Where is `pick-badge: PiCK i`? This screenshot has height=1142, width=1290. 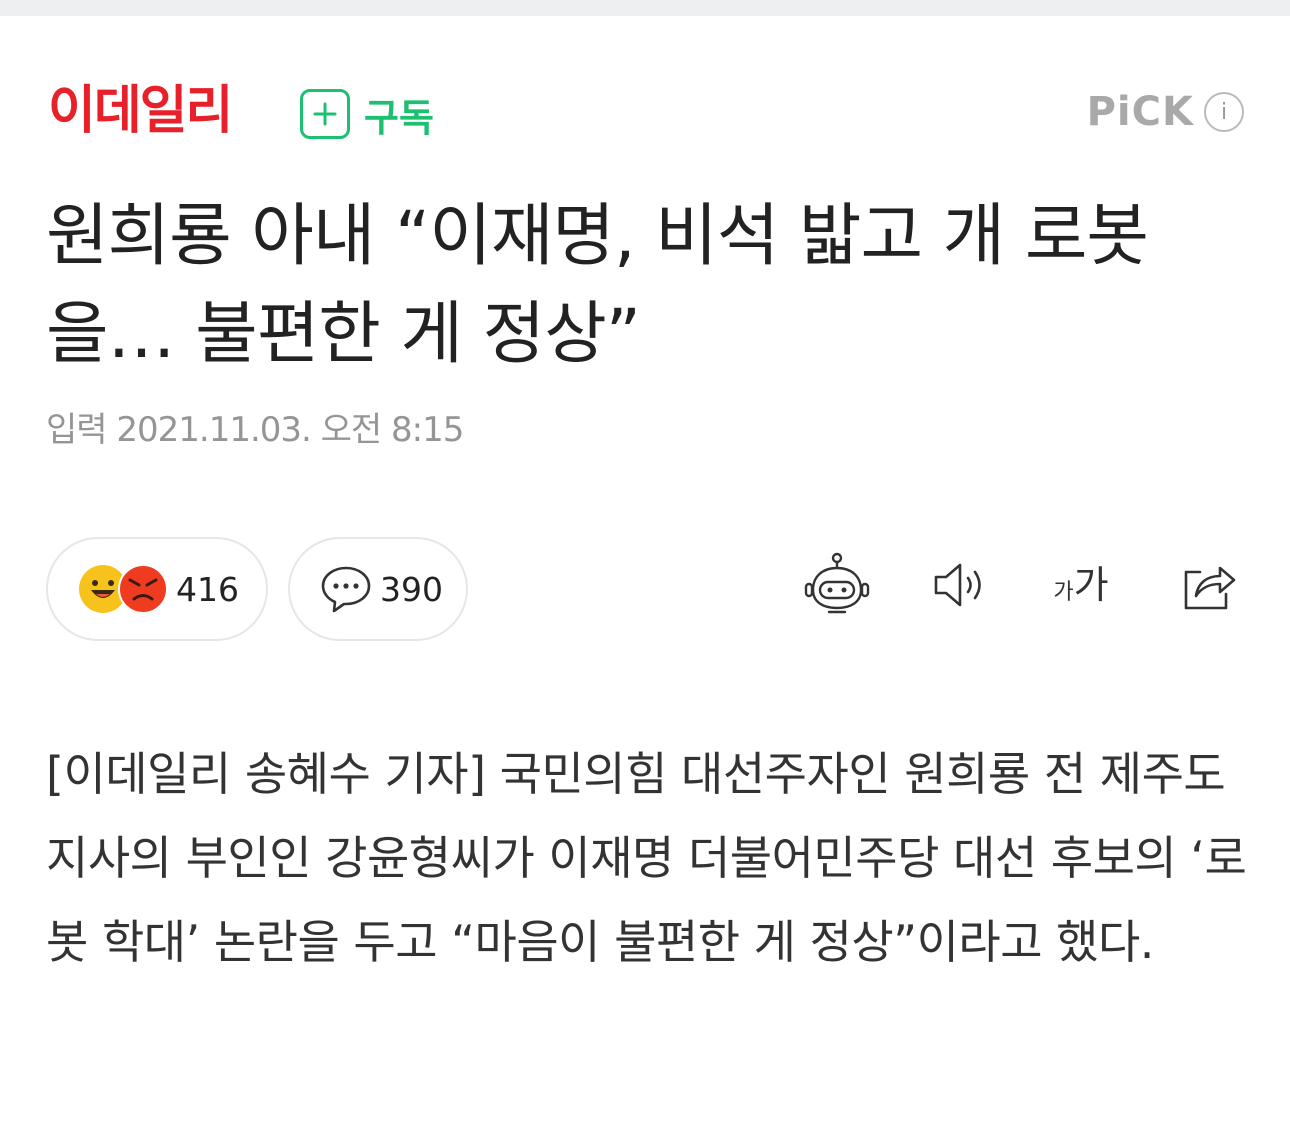 pick-badge: PiCK i is located at coordinates (1165, 112).